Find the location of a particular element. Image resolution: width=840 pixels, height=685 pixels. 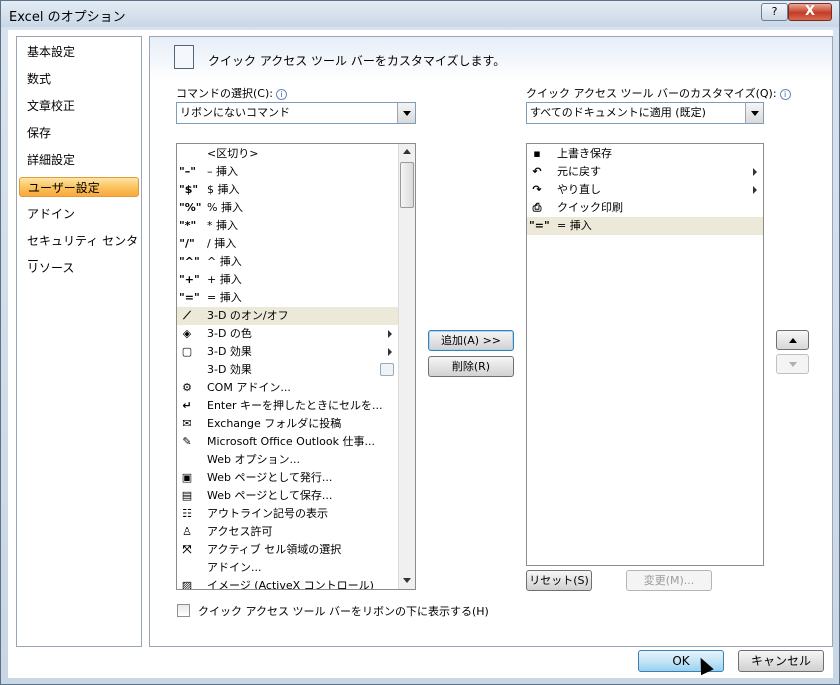

move-up-button is located at coordinates (792, 340).